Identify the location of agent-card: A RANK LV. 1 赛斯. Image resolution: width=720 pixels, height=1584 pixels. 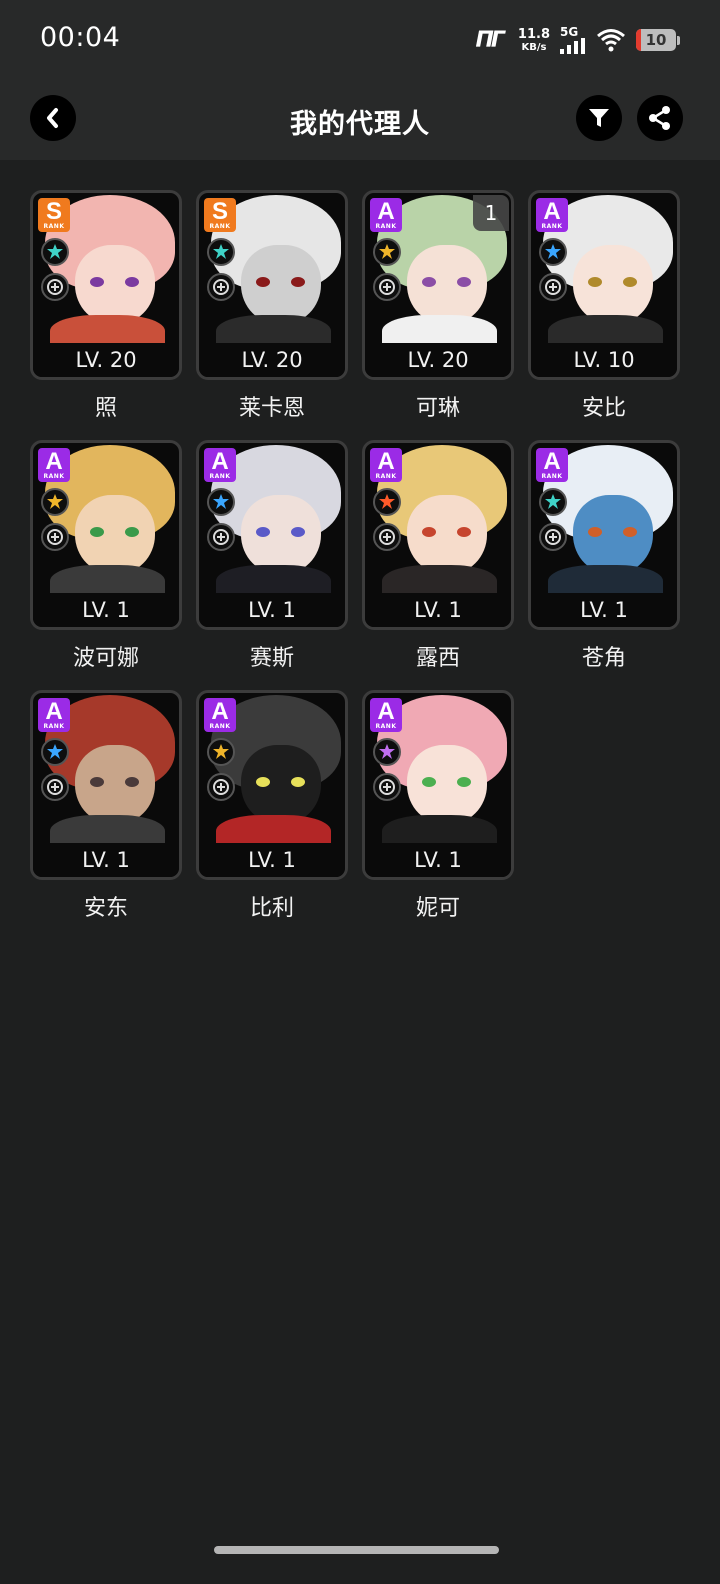
(272, 556).